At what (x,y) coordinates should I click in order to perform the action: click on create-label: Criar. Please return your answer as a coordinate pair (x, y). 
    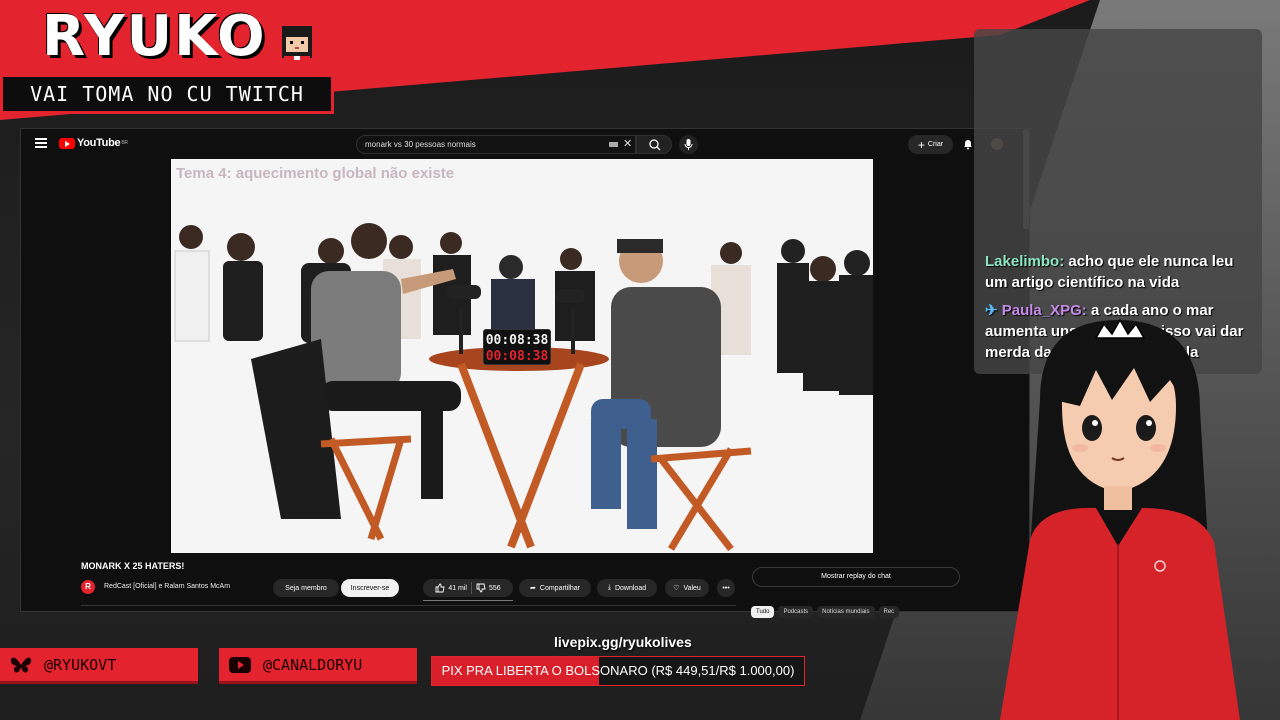
    Looking at the image, I should click on (935, 144).